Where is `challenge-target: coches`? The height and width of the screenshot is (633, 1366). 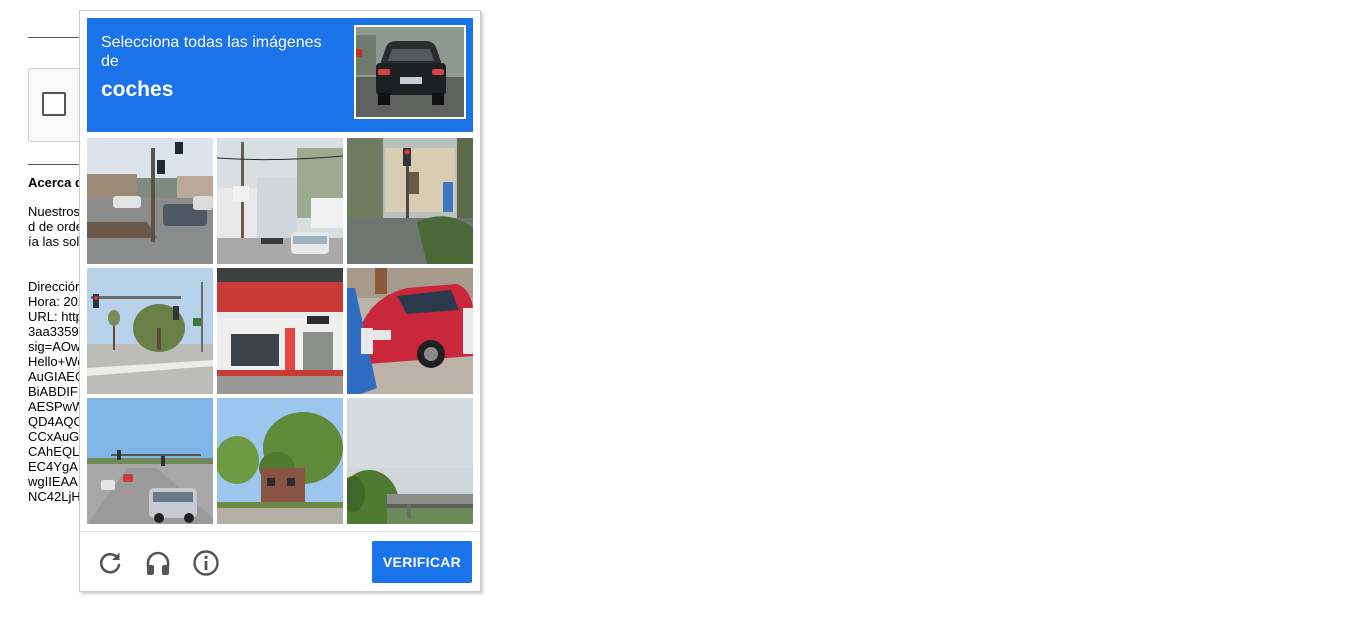
challenge-target: coches is located at coordinates (137, 89).